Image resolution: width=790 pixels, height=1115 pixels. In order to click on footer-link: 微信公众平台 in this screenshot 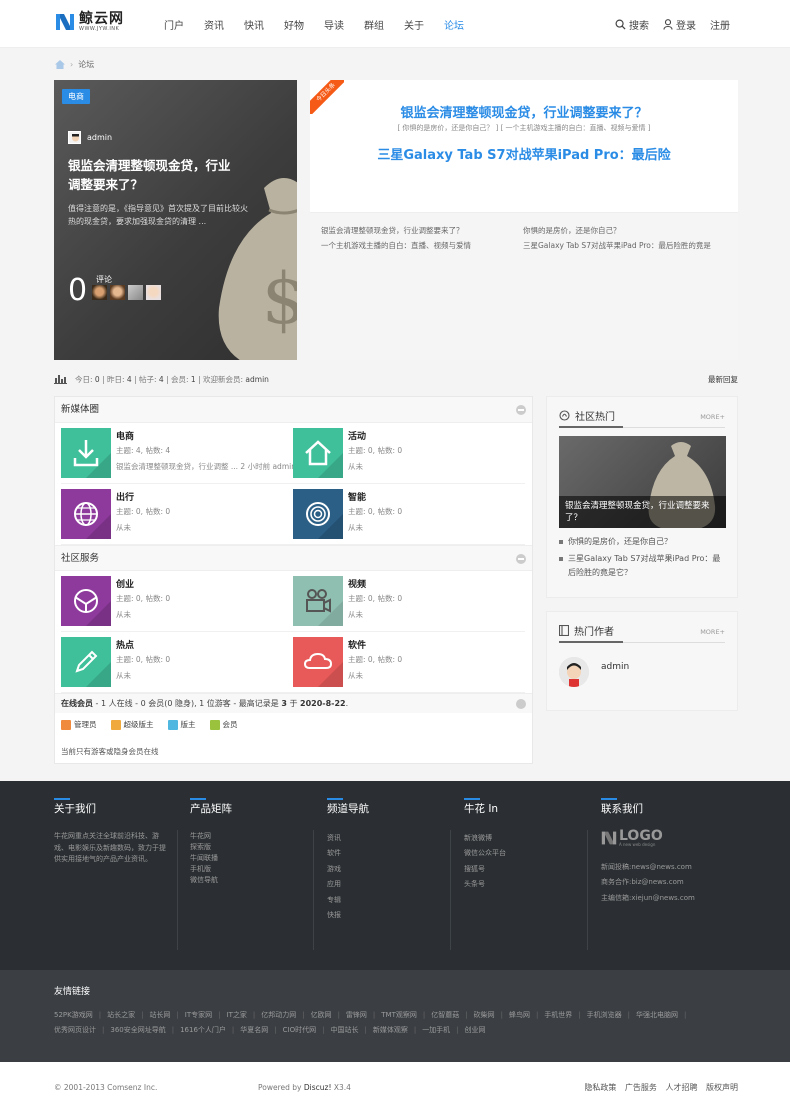, I will do `click(485, 853)`.